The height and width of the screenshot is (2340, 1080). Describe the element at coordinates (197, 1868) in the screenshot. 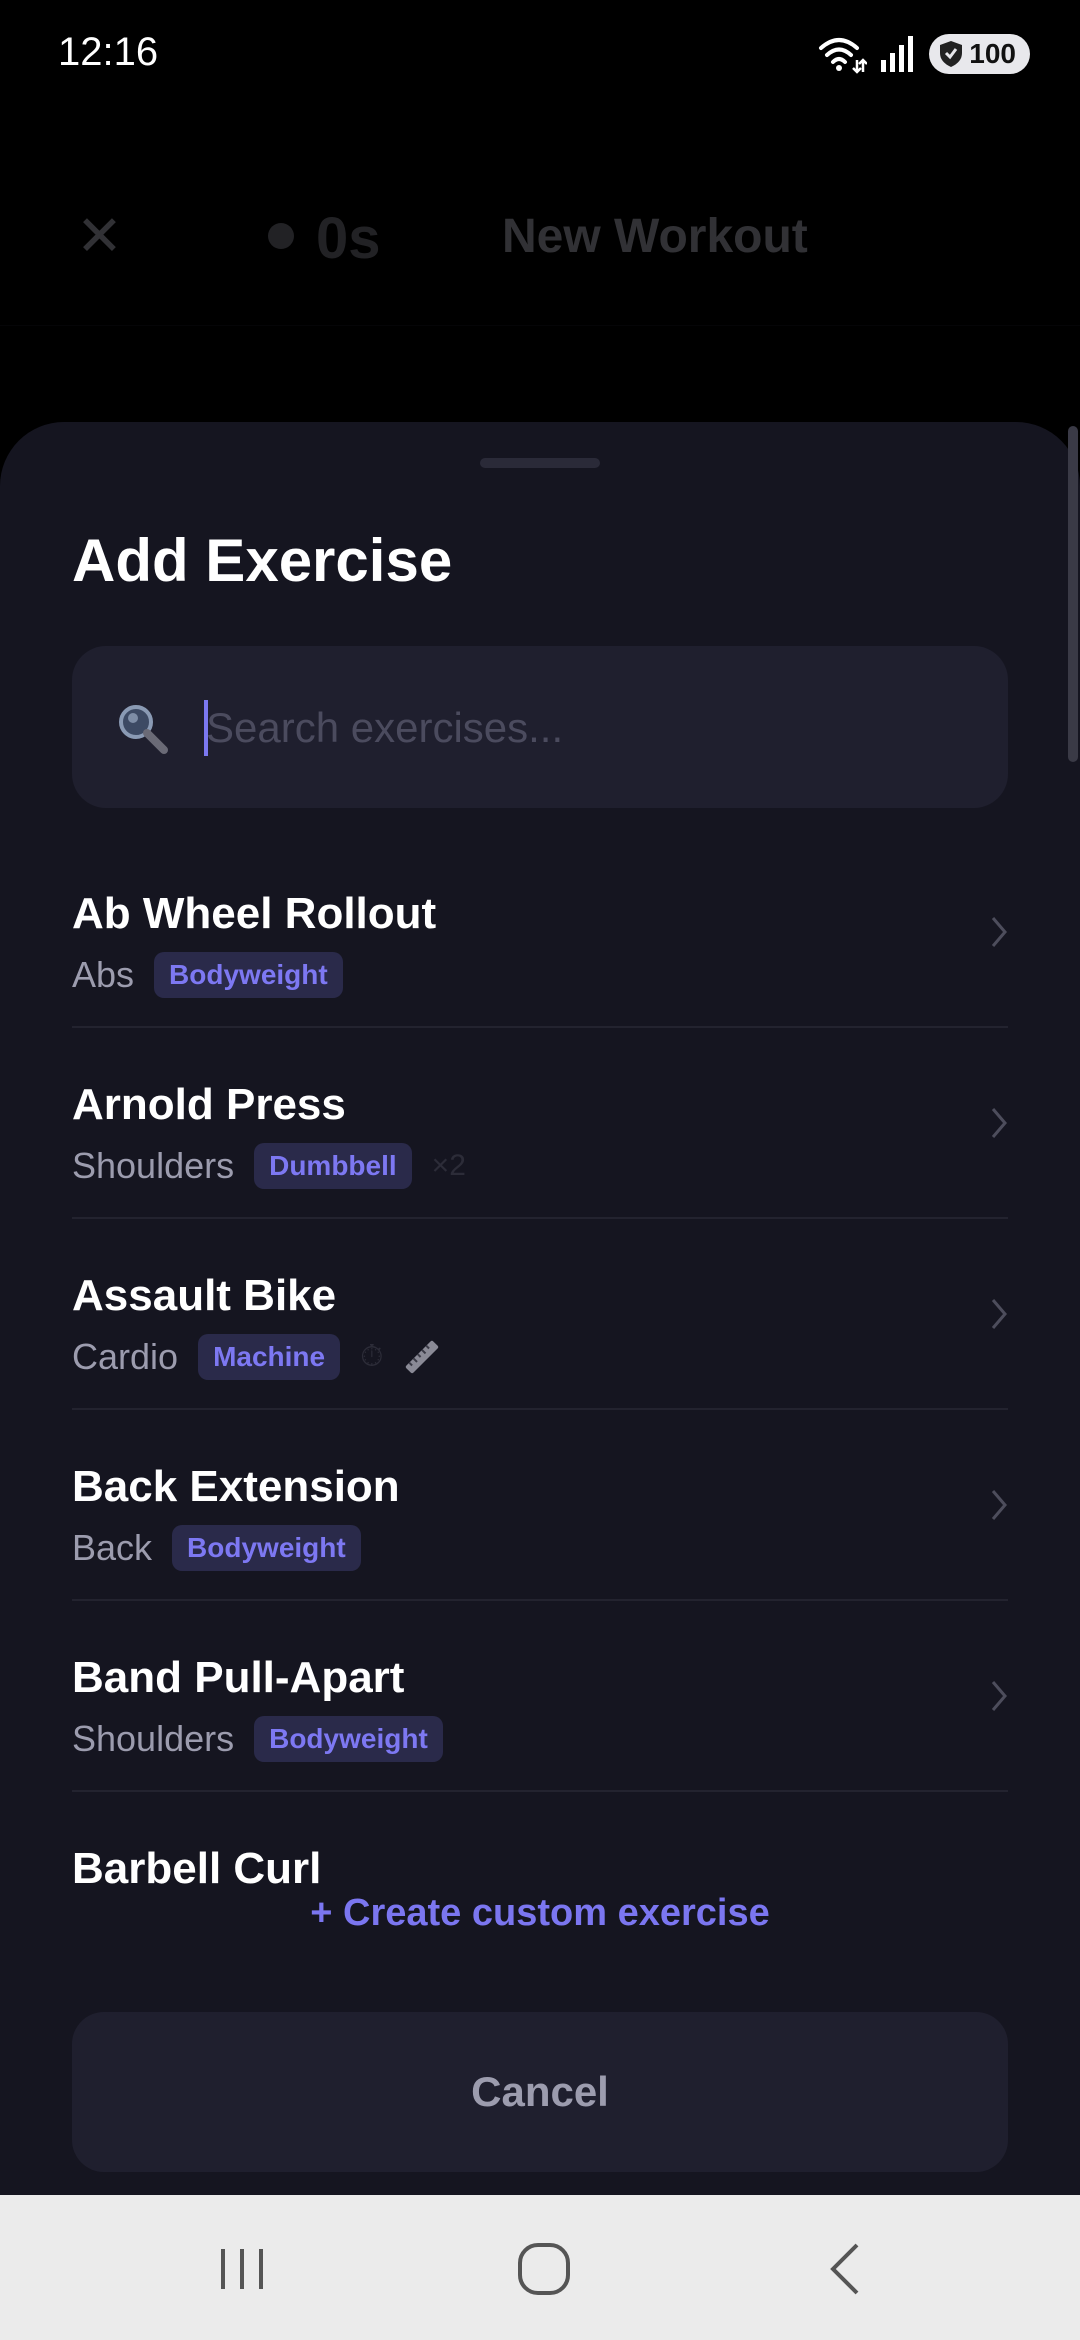

I see `exercise-name: Barbell Curl` at that location.